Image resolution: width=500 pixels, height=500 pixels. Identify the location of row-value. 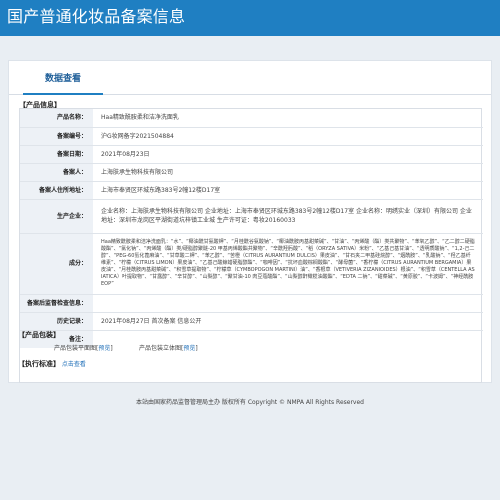
(288, 303).